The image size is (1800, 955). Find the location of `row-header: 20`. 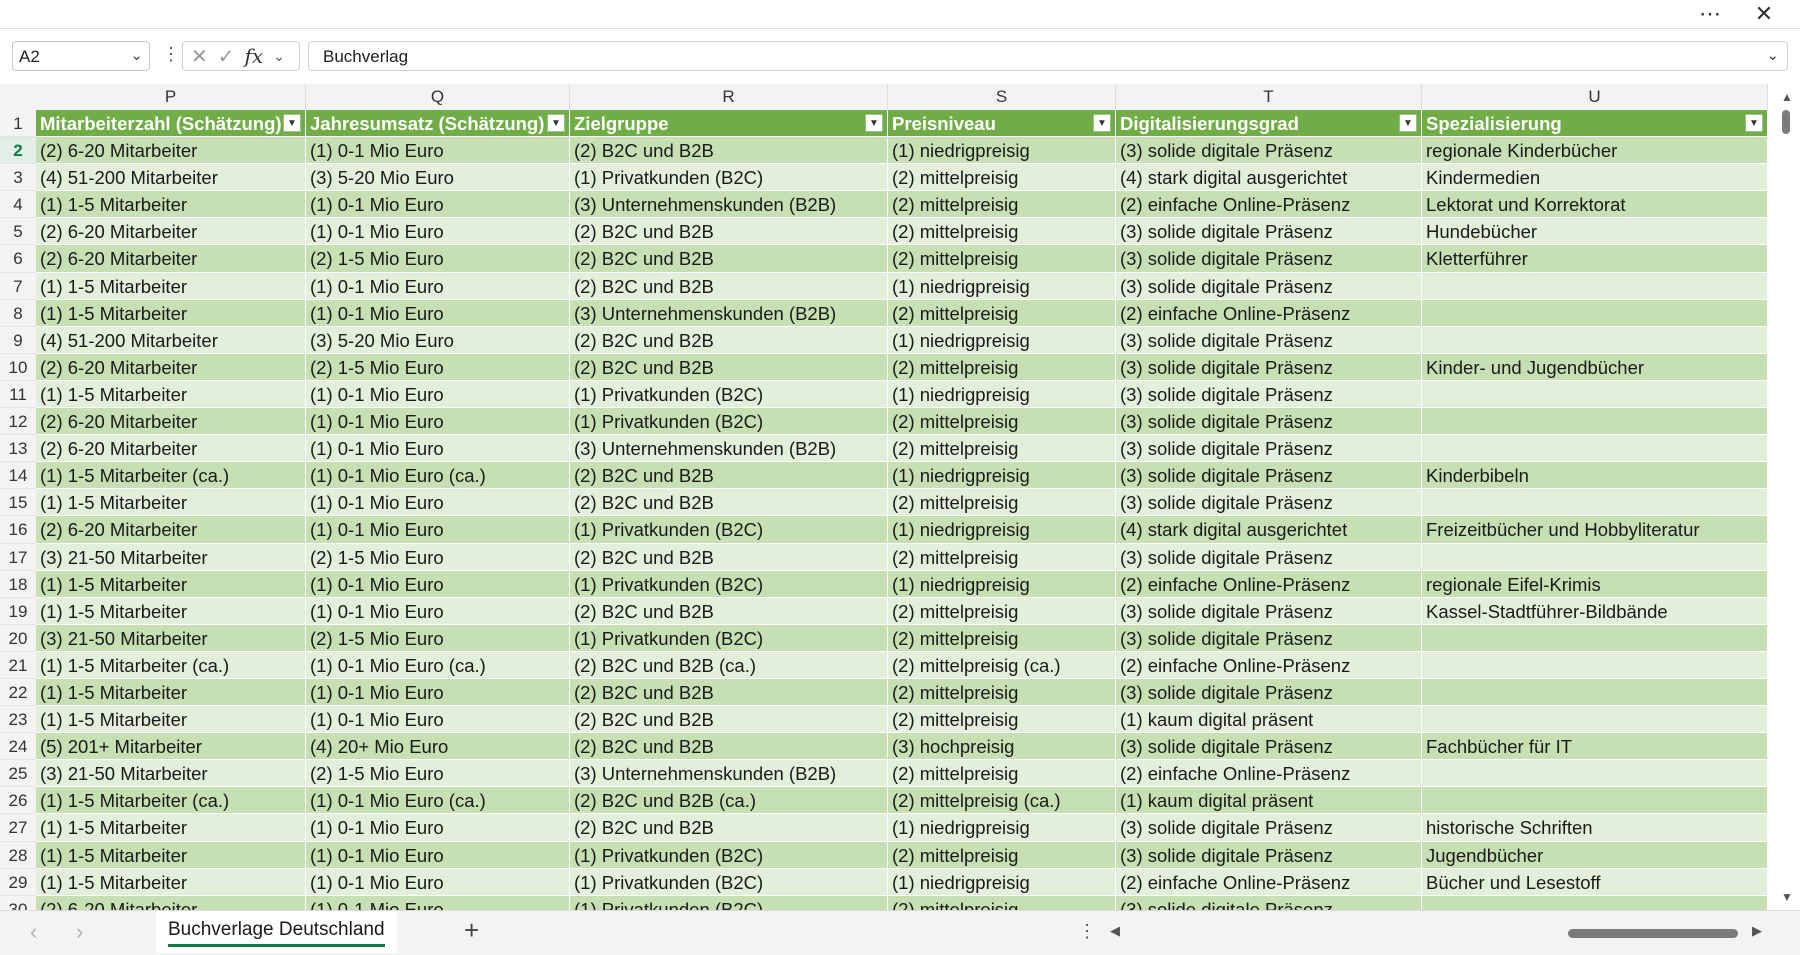

row-header: 20 is located at coordinates (18, 638).